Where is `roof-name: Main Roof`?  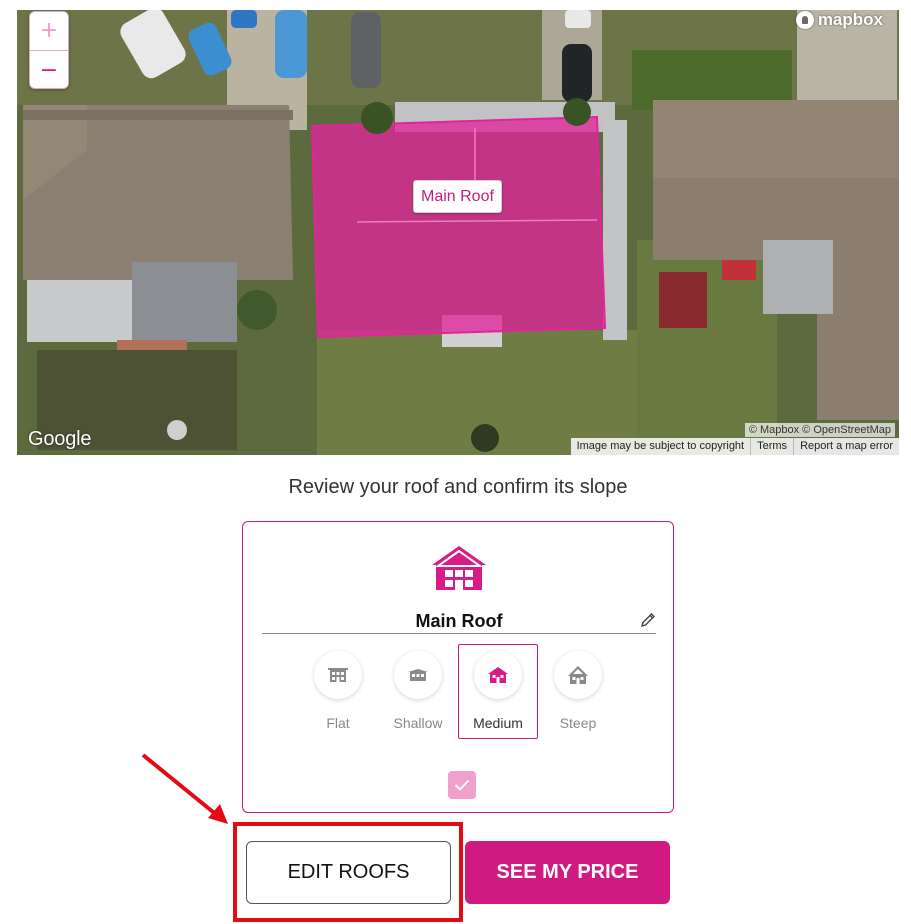
roof-name: Main Roof is located at coordinates (459, 621).